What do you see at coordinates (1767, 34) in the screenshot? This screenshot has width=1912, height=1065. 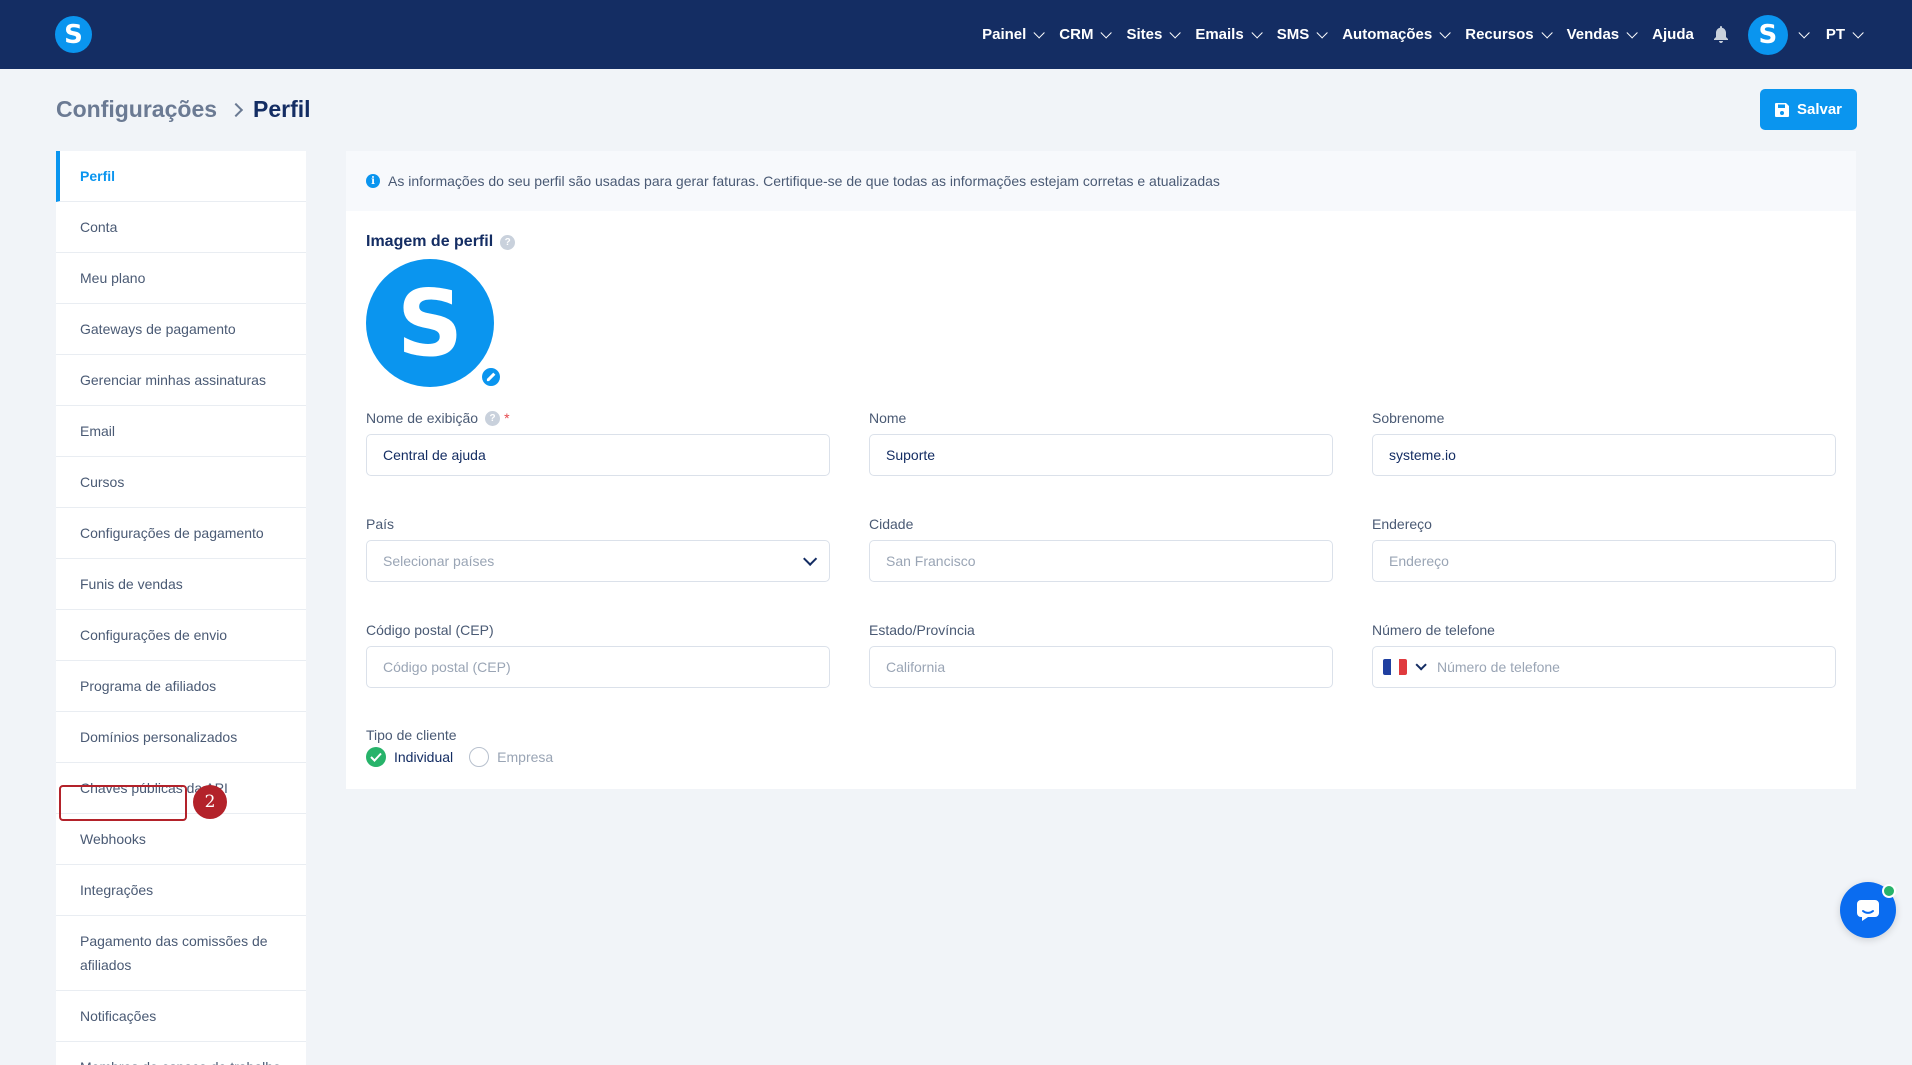 I see `user-avatar: S` at bounding box center [1767, 34].